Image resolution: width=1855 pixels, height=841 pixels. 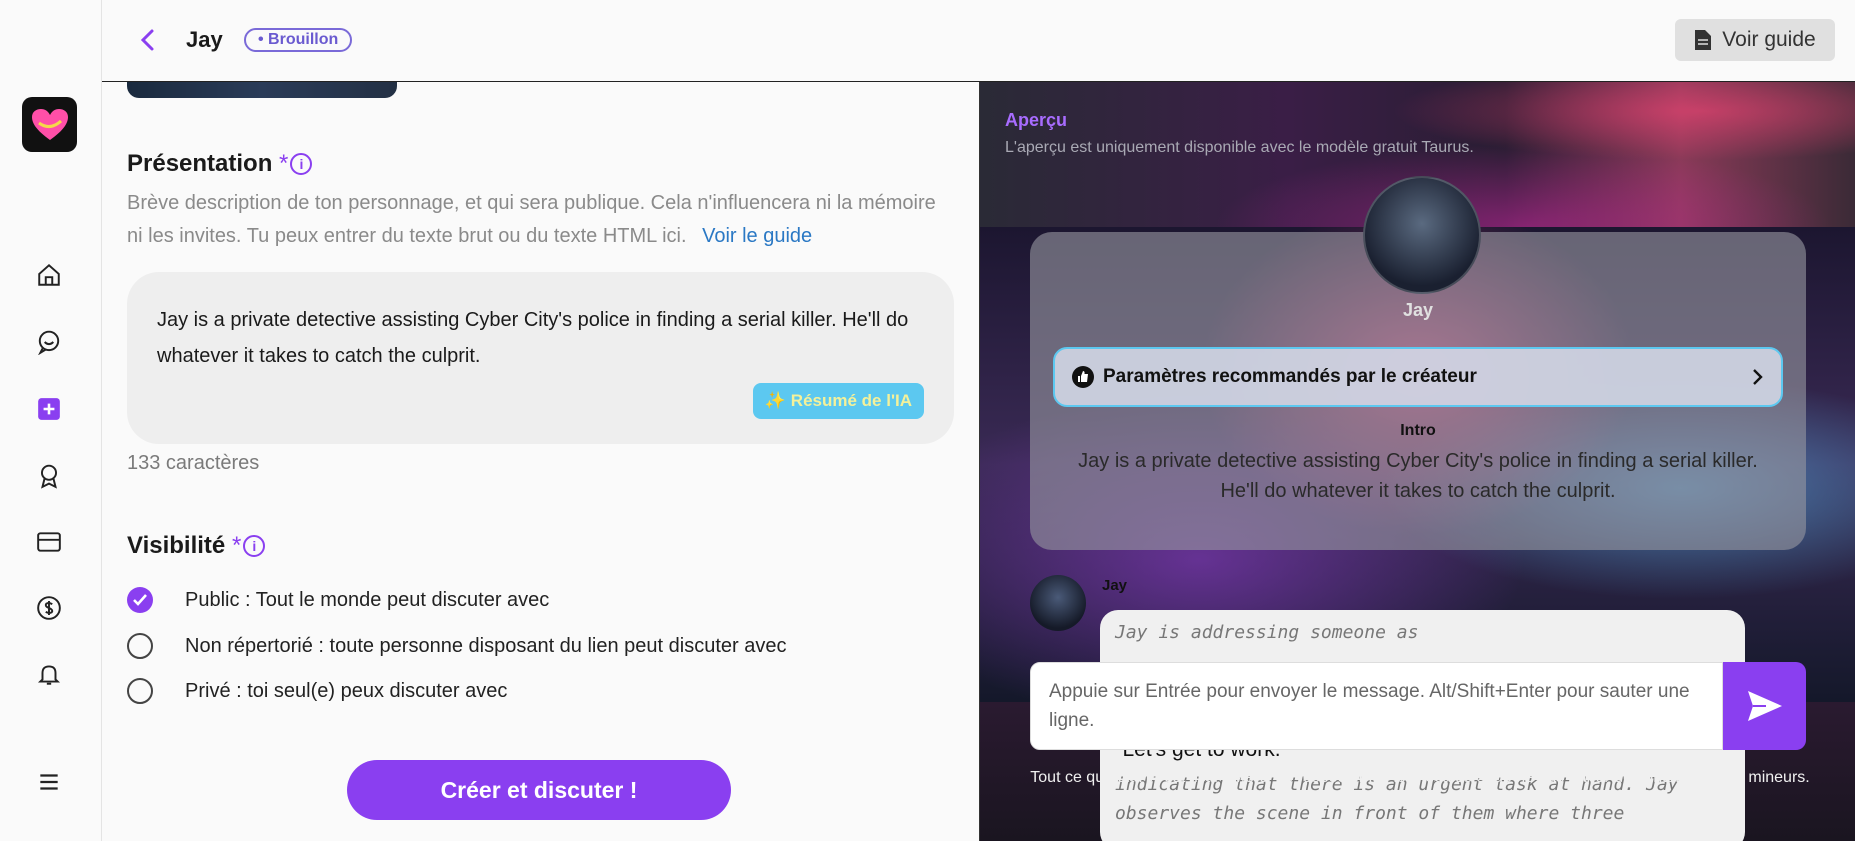 I want to click on intro-label: Intro, so click(x=1418, y=430).